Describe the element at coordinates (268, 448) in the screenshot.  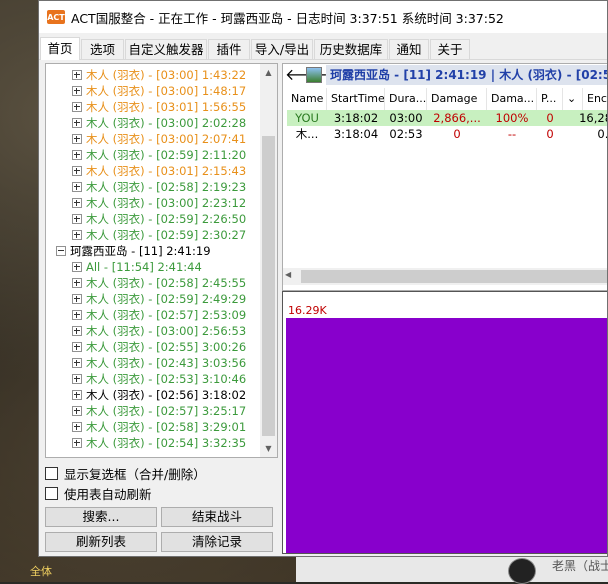
I see `scroll-down-icon: ▼` at that location.